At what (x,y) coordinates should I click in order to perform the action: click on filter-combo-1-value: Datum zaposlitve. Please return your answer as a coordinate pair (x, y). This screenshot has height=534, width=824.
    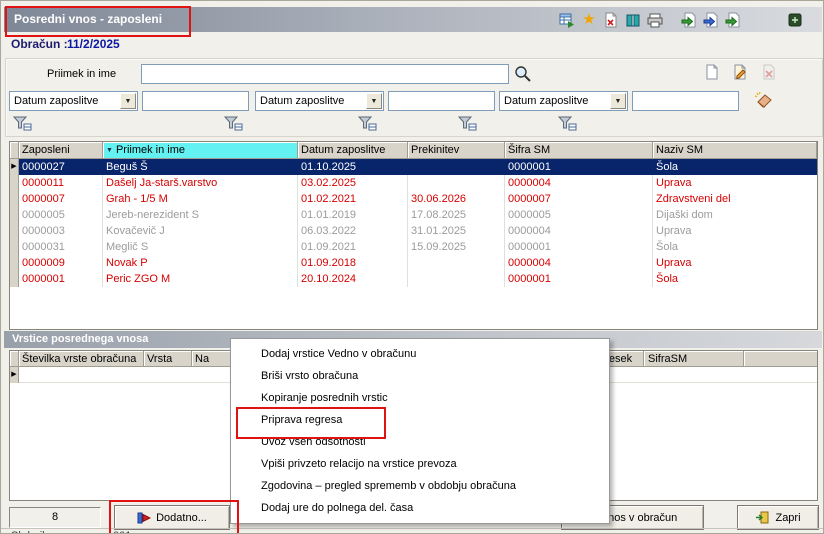
    Looking at the image, I should click on (56, 101).